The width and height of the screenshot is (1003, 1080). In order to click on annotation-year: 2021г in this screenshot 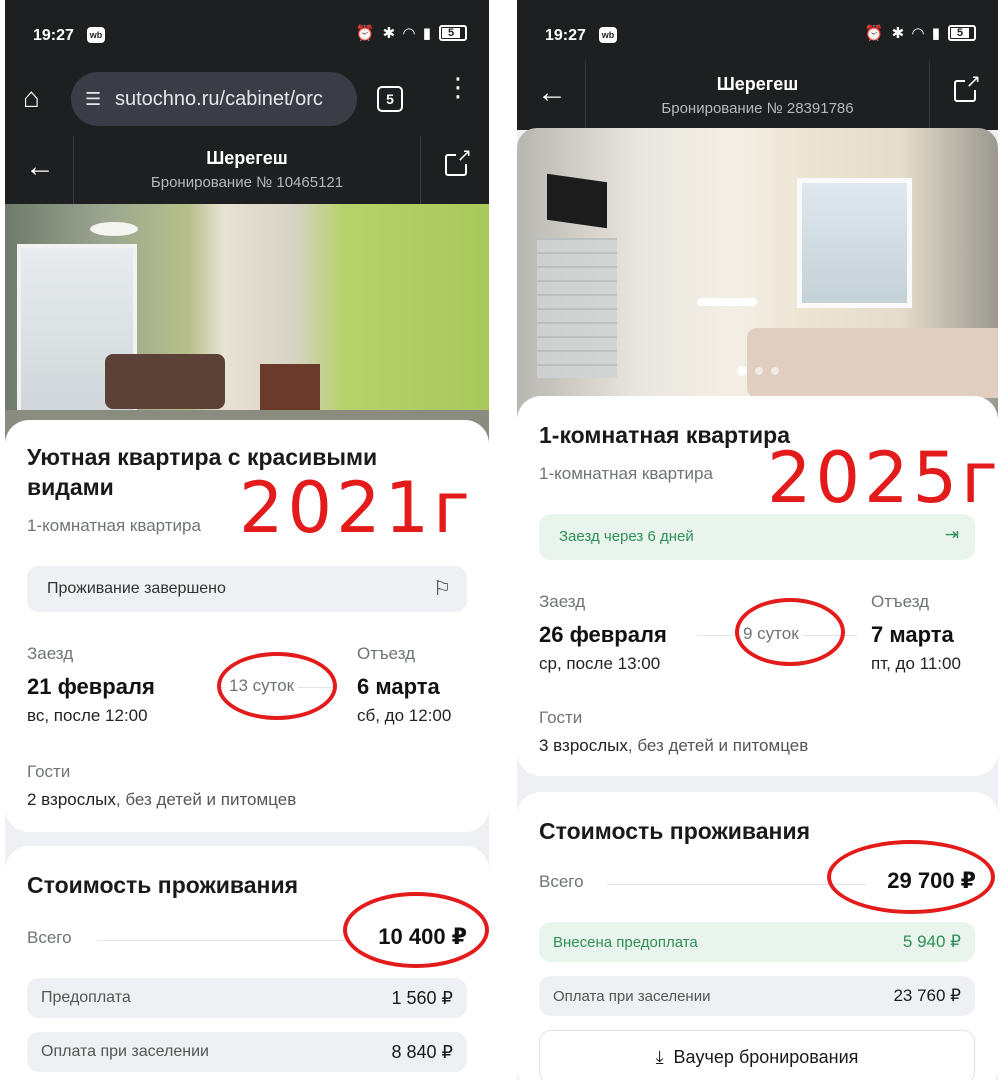, I will do `click(356, 508)`.